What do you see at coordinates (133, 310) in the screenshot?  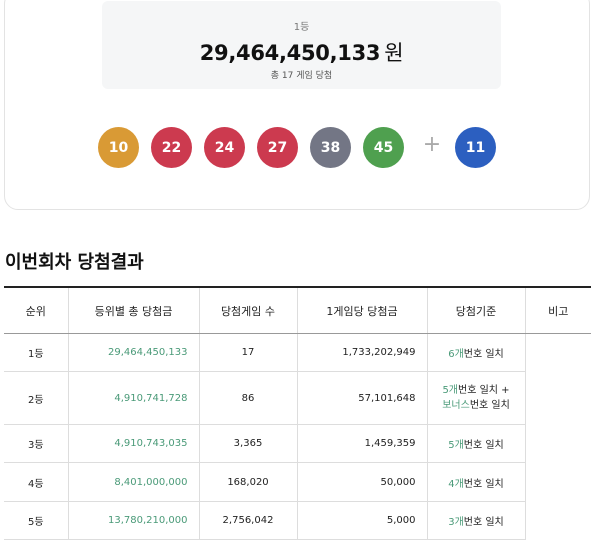 I see `header-total-prize: 등위별 총 당첨금` at bounding box center [133, 310].